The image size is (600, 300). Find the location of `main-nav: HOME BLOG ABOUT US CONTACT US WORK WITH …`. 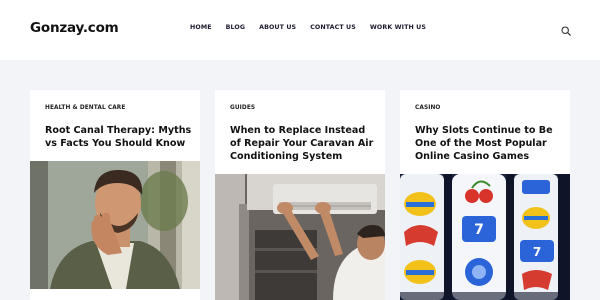

main-nav: HOME BLOG ABOUT US CONTACT US WORK WITH … is located at coordinates (315, 27).